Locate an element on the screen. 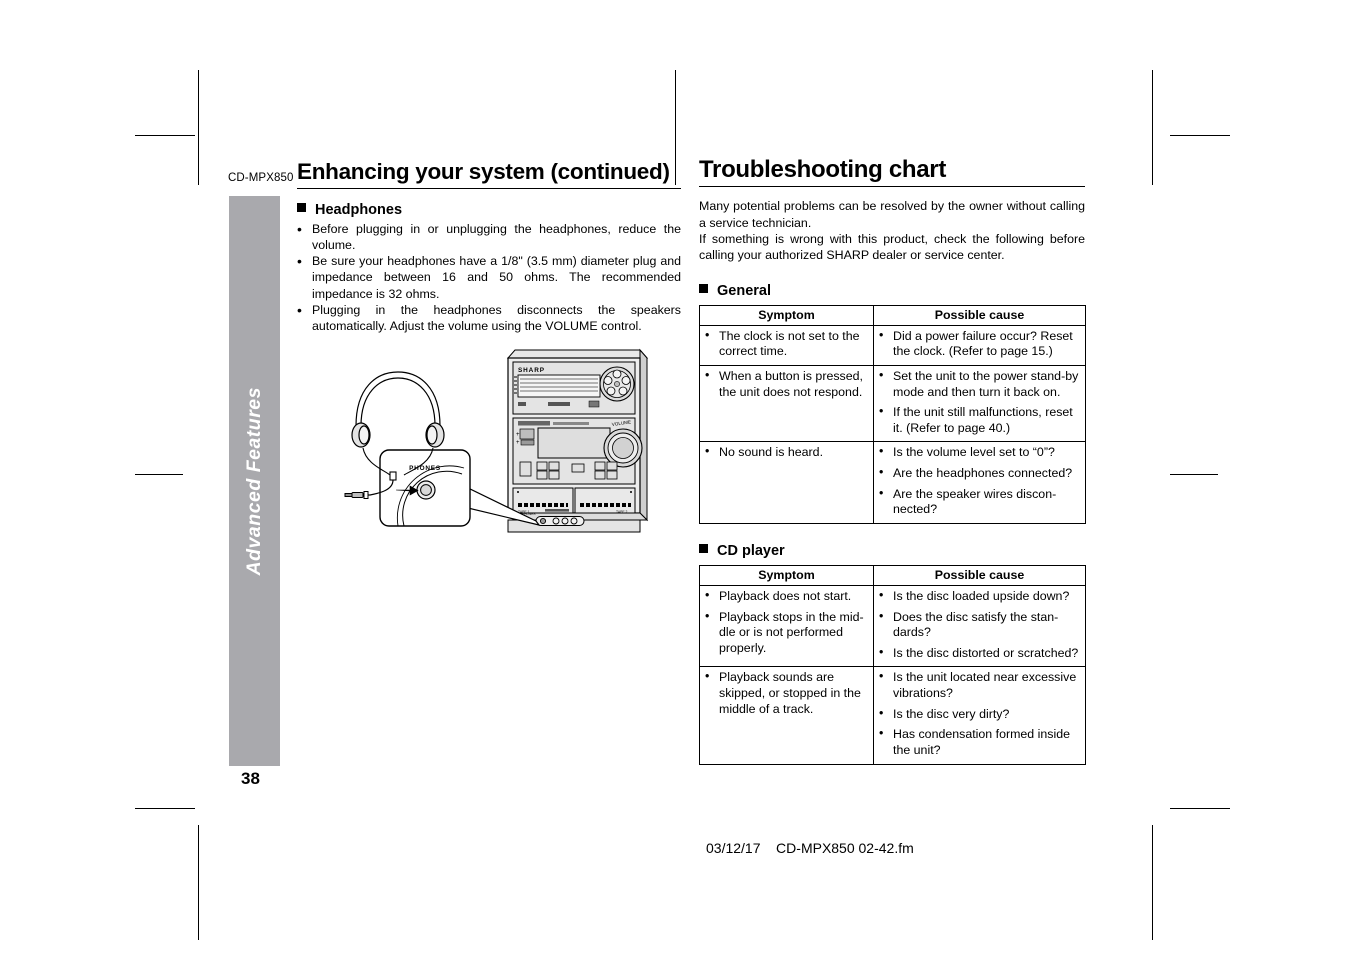 The image size is (1351, 954). page-title-right: Troubleshooting chart is located at coordinates (823, 169).